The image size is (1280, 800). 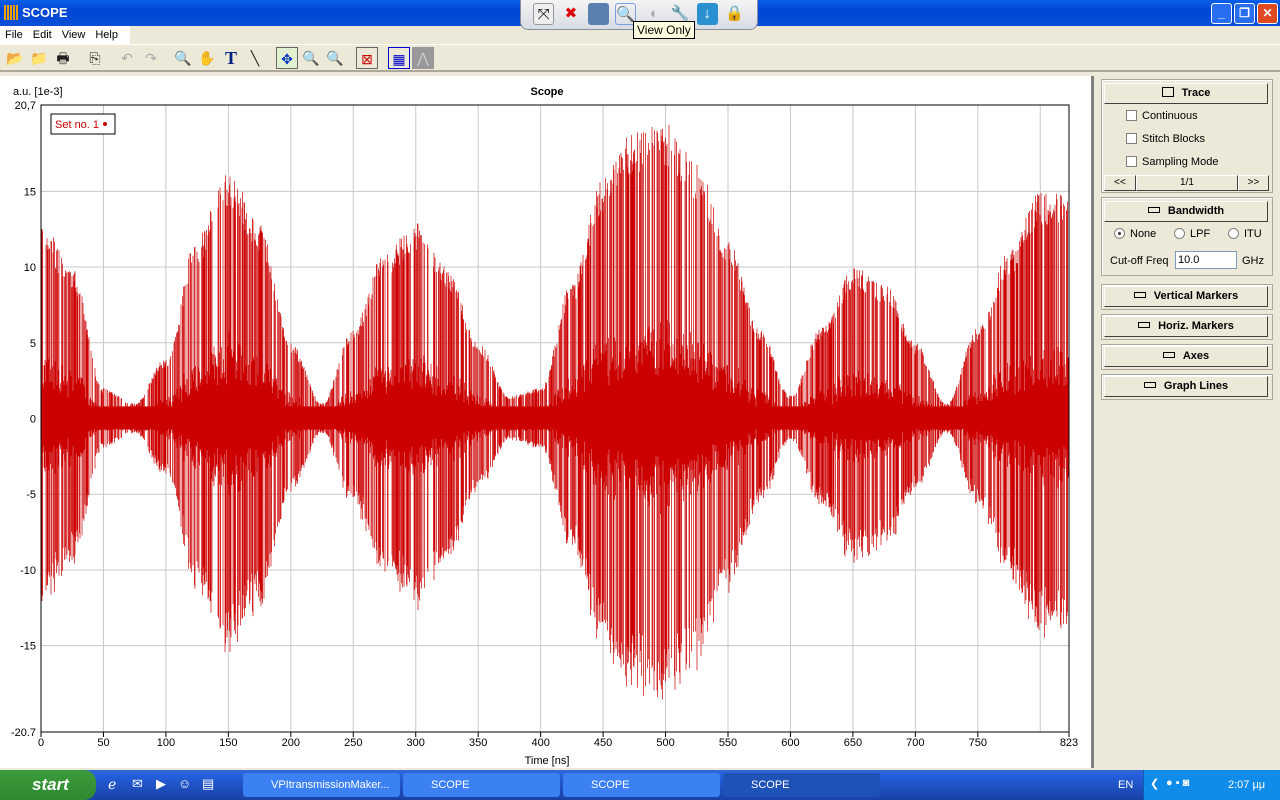 What do you see at coordinates (335, 58) in the screenshot?
I see `zoom-out-icon: 🔍` at bounding box center [335, 58].